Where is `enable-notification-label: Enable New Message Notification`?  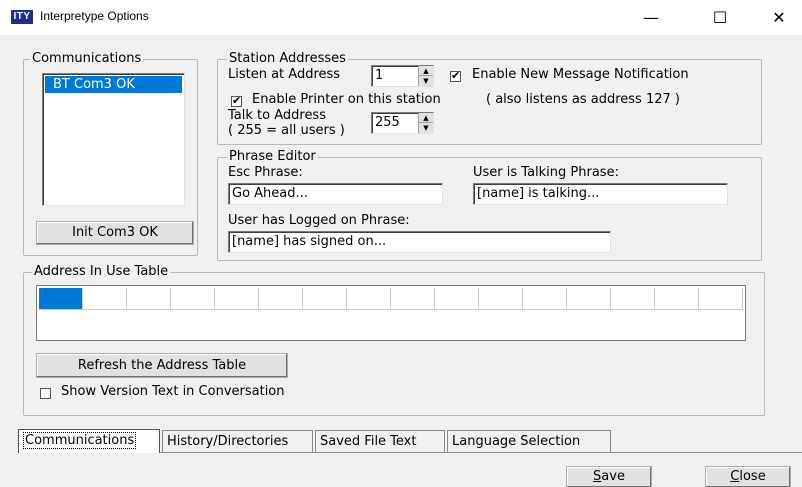 enable-notification-label: Enable New Message Notification is located at coordinates (580, 74).